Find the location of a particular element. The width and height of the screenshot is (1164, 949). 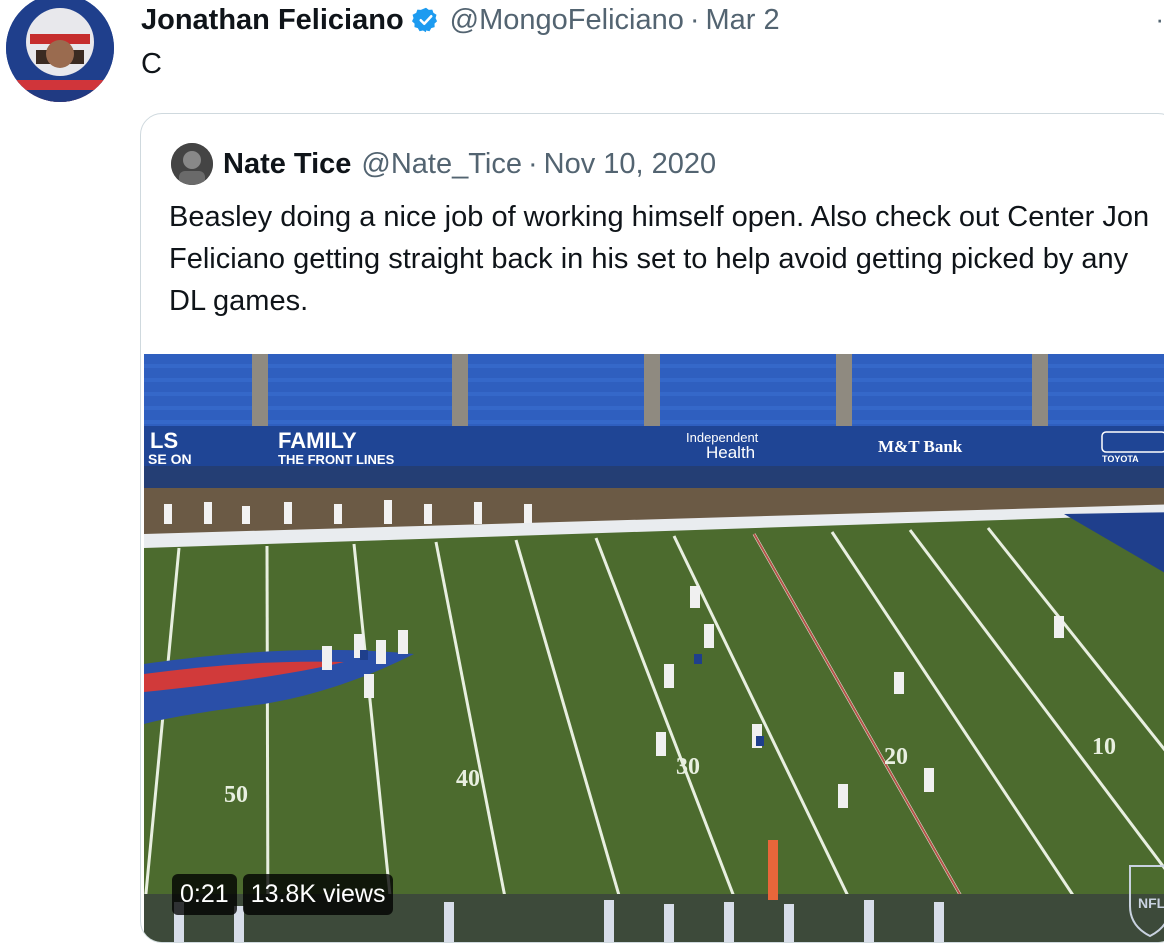

nfl-watermark: NFL is located at coordinates (1151, 903).